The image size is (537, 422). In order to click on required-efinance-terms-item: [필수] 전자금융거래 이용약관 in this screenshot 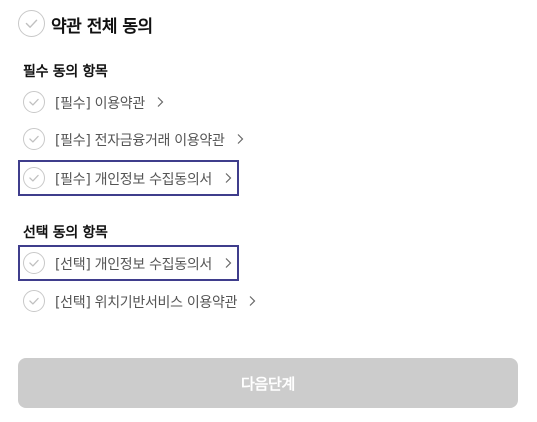, I will do `click(138, 140)`.